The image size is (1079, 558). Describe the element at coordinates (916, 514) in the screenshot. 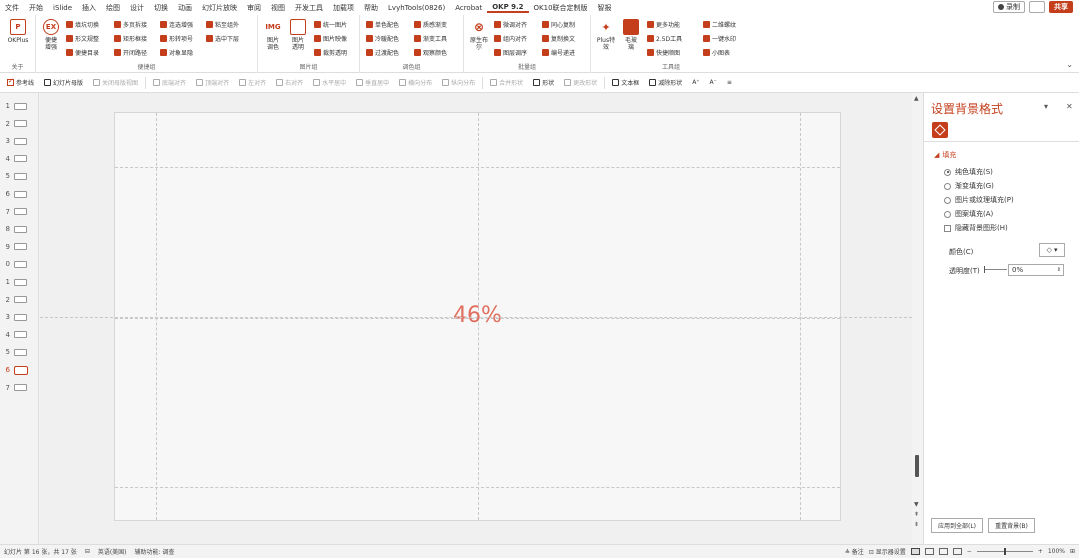

I see `prev-slide-icon: ⇞` at that location.